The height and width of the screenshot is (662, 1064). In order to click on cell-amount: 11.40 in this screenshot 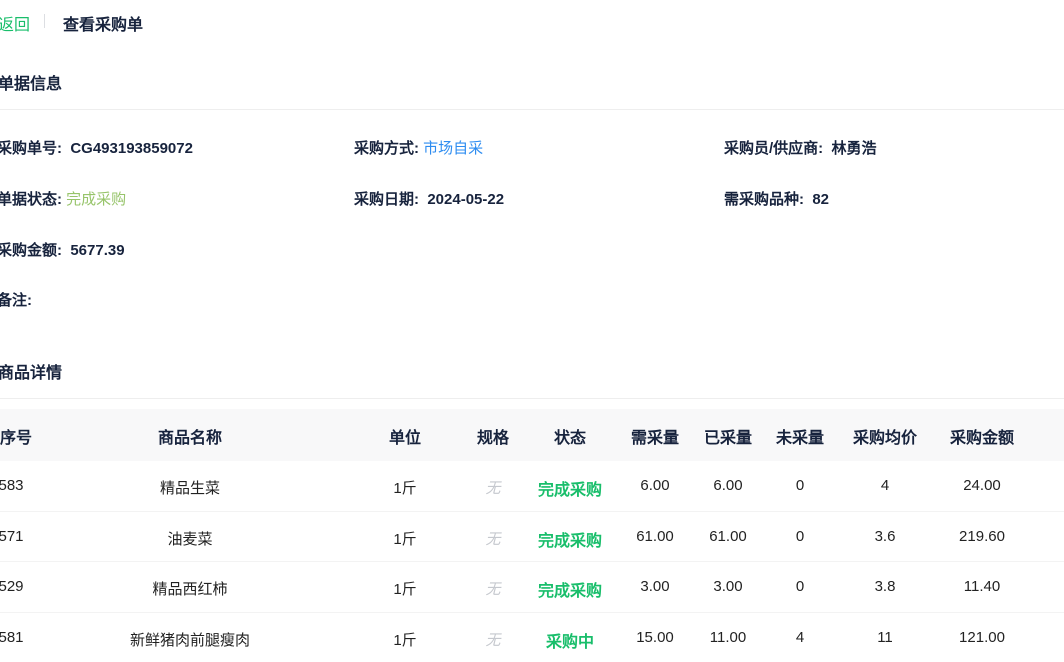, I will do `click(982, 586)`.